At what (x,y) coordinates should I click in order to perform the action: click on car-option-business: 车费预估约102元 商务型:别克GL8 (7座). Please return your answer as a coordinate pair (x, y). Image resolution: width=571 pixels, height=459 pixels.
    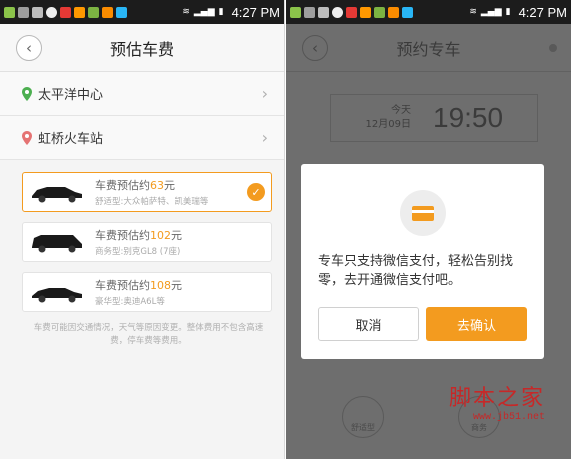
    Looking at the image, I should click on (147, 242).